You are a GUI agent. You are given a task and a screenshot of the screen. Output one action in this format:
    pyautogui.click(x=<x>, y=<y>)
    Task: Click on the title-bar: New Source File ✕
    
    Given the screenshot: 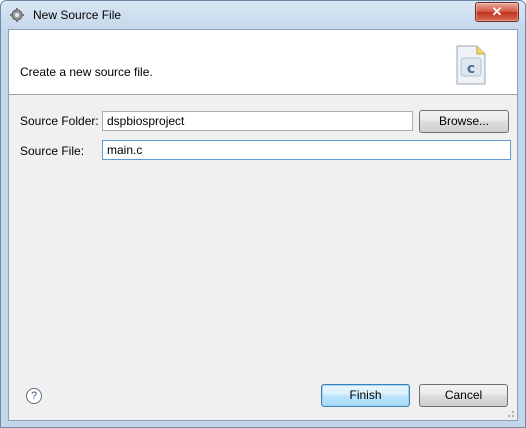 What is the action you would take?
    pyautogui.click(x=263, y=15)
    